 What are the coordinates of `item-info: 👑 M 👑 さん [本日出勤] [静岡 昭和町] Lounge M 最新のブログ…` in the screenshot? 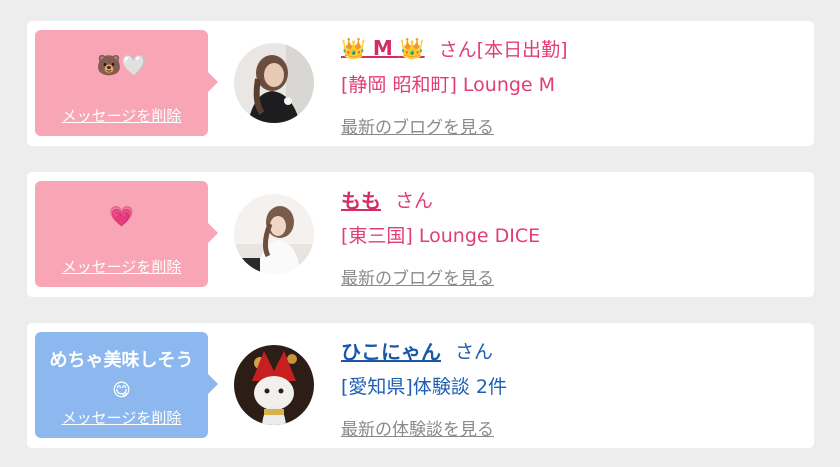 It's located at (572, 85).